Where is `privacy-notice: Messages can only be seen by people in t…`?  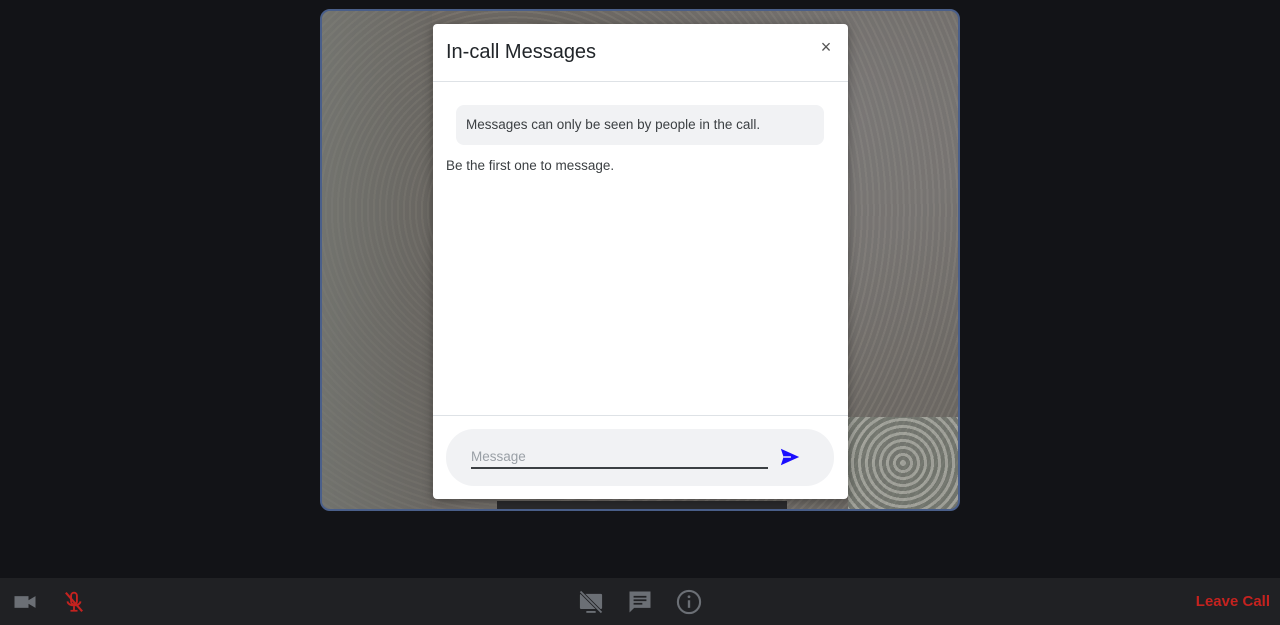
privacy-notice: Messages can only be seen by people in t… is located at coordinates (640, 125).